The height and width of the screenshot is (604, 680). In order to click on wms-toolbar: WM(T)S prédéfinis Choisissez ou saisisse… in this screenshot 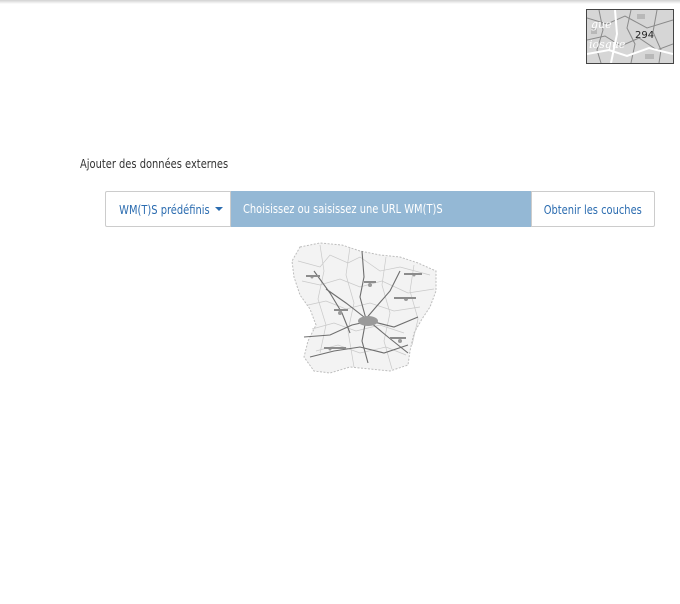, I will do `click(380, 209)`.